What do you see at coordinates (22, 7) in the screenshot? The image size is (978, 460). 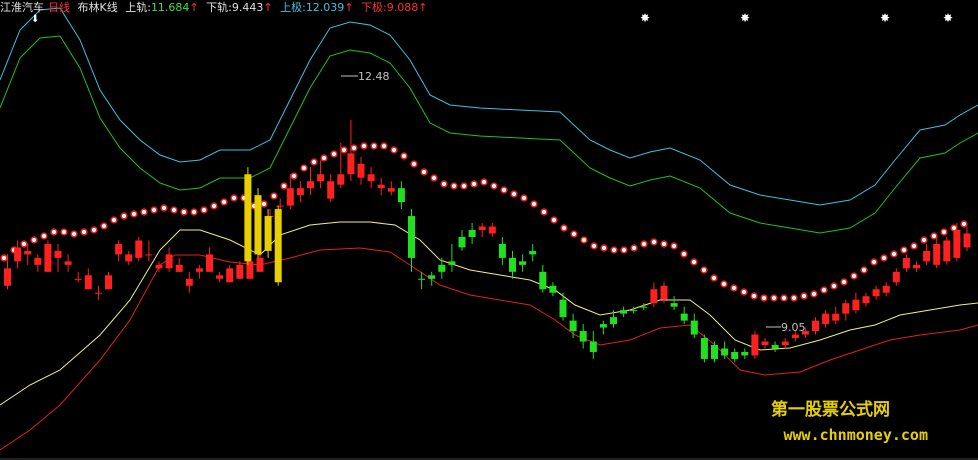 I see `stock-name: 江淮汽车` at bounding box center [22, 7].